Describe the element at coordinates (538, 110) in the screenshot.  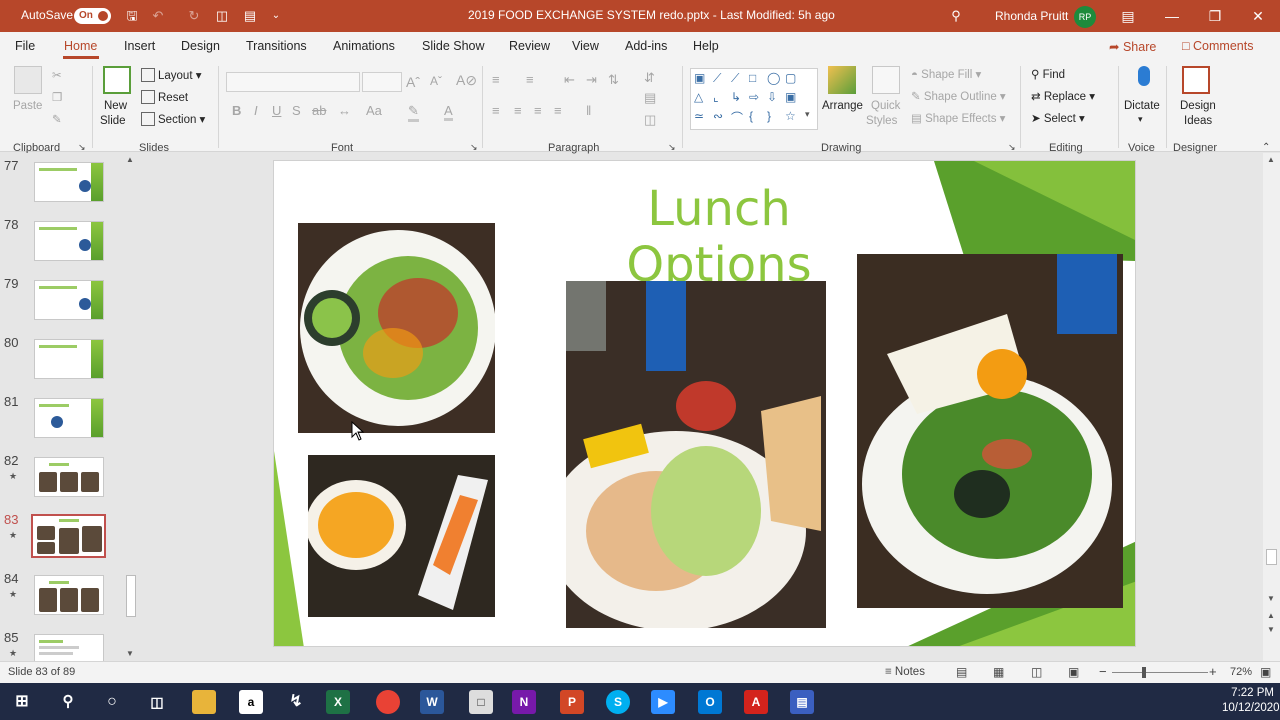
I see `align-right-icon: ≡` at that location.